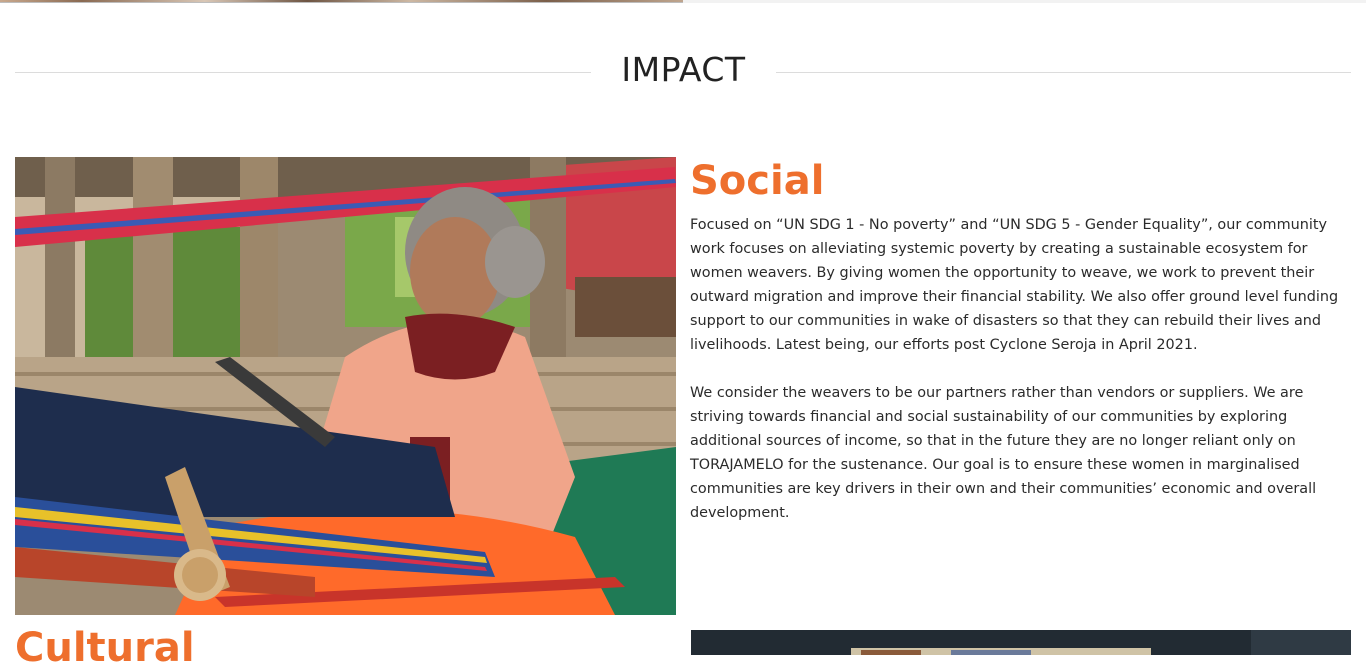 Image resolution: width=1366 pixels, height=672 pixels. Describe the element at coordinates (1063, 72) in the screenshot. I see `heading-divider-right` at that location.